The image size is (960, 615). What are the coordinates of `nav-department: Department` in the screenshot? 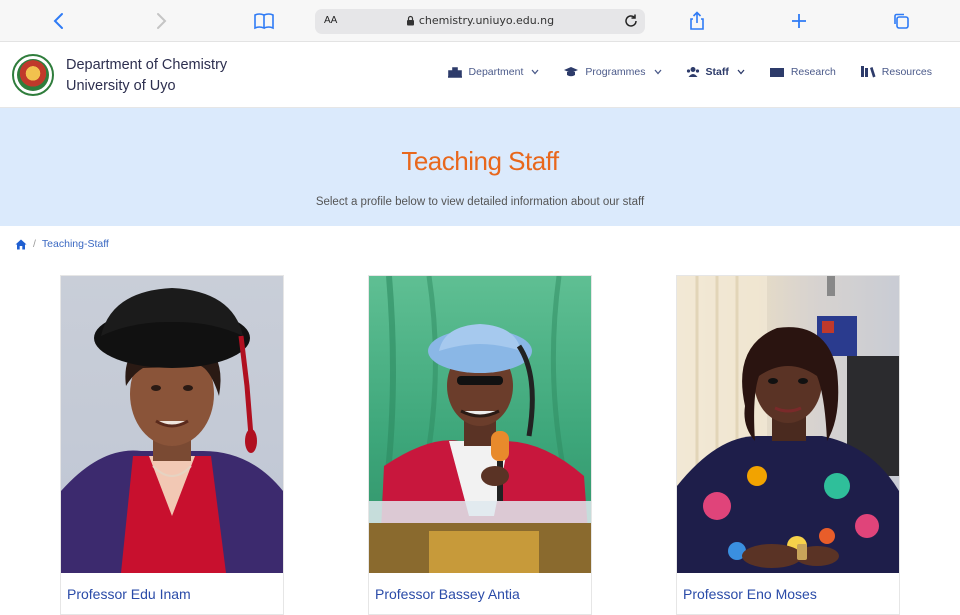 It's located at (493, 72).